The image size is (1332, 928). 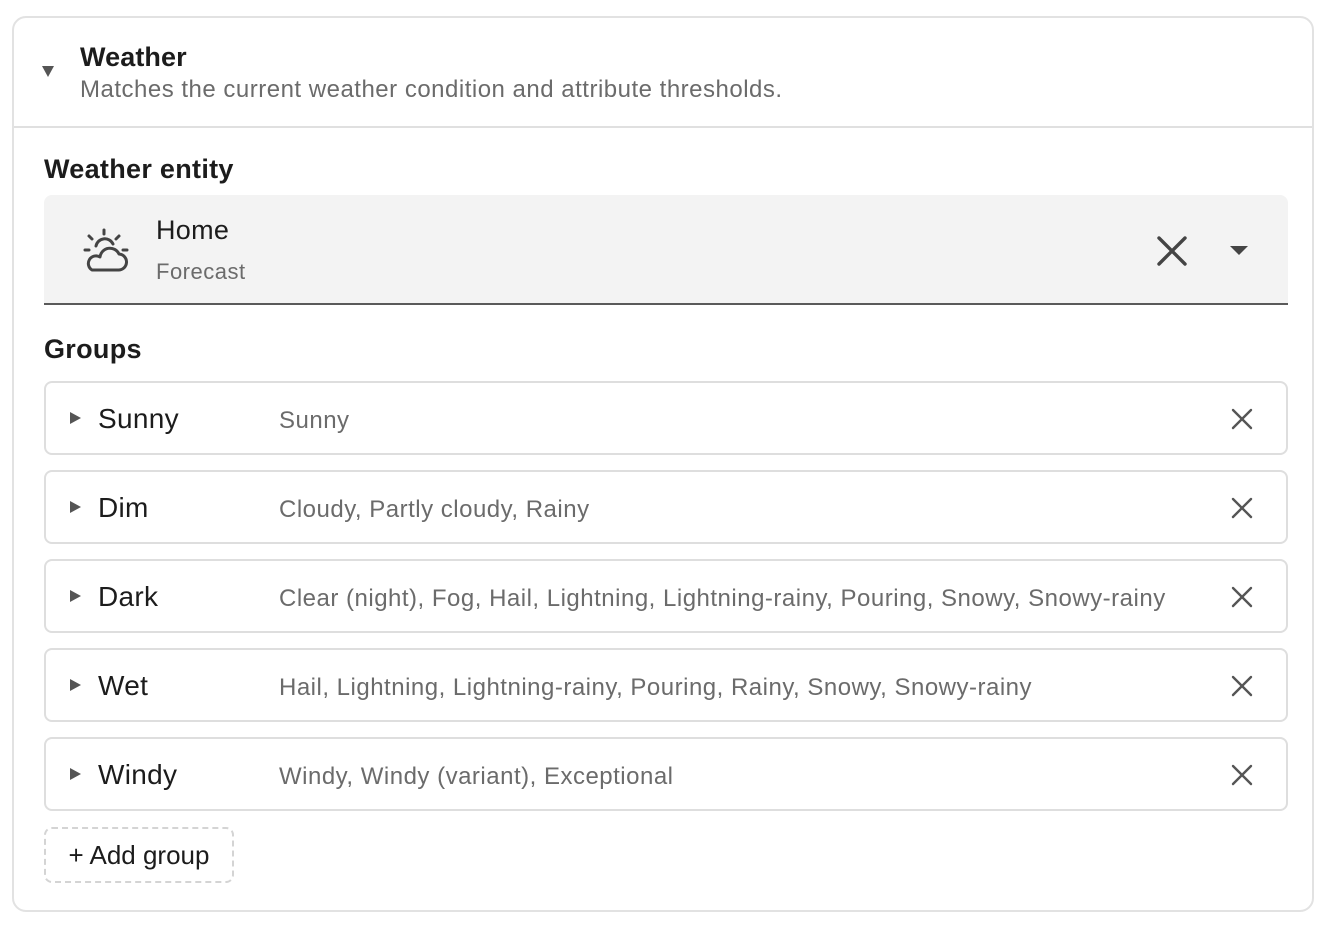 I want to click on weather-entity-label: Weather entity, so click(x=139, y=169).